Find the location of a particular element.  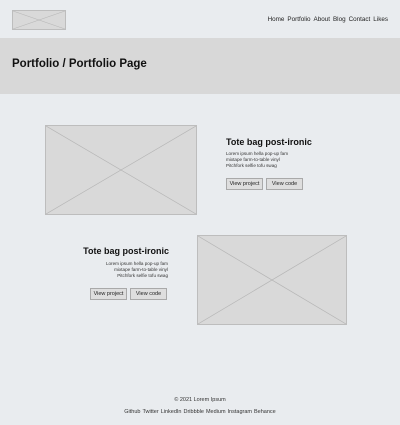

page-banner: Portfolio / Portfolio Page is located at coordinates (200, 66).